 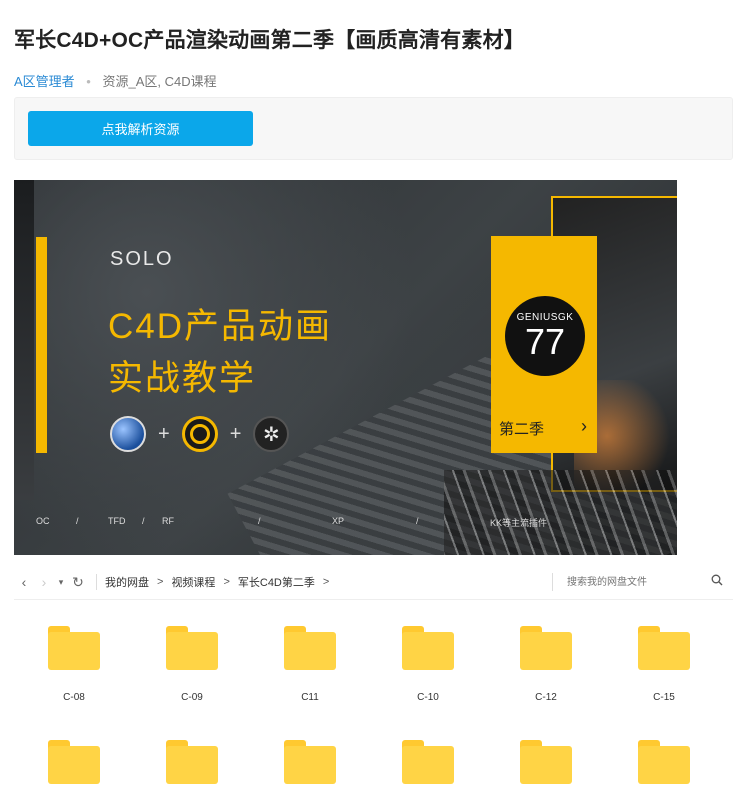 I want to click on breadcrumb-video-courses: 视频课程, so click(x=193, y=582).